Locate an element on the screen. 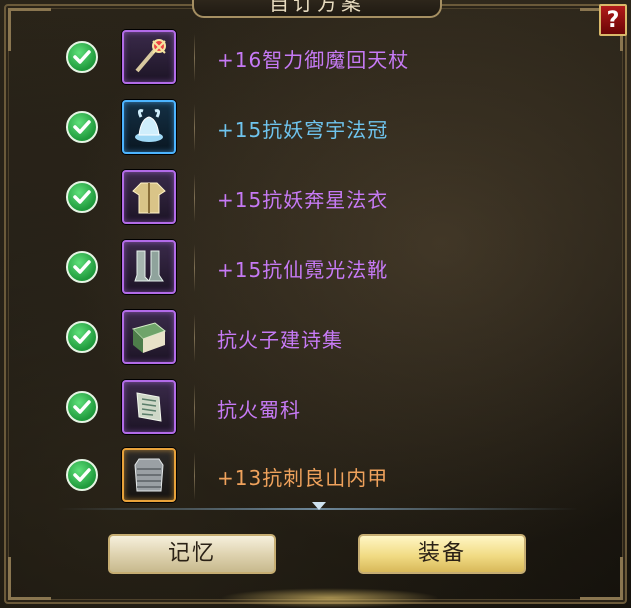 The height and width of the screenshot is (608, 631). equipment-name: +15抗仙霓光法靴 is located at coordinates (303, 270).